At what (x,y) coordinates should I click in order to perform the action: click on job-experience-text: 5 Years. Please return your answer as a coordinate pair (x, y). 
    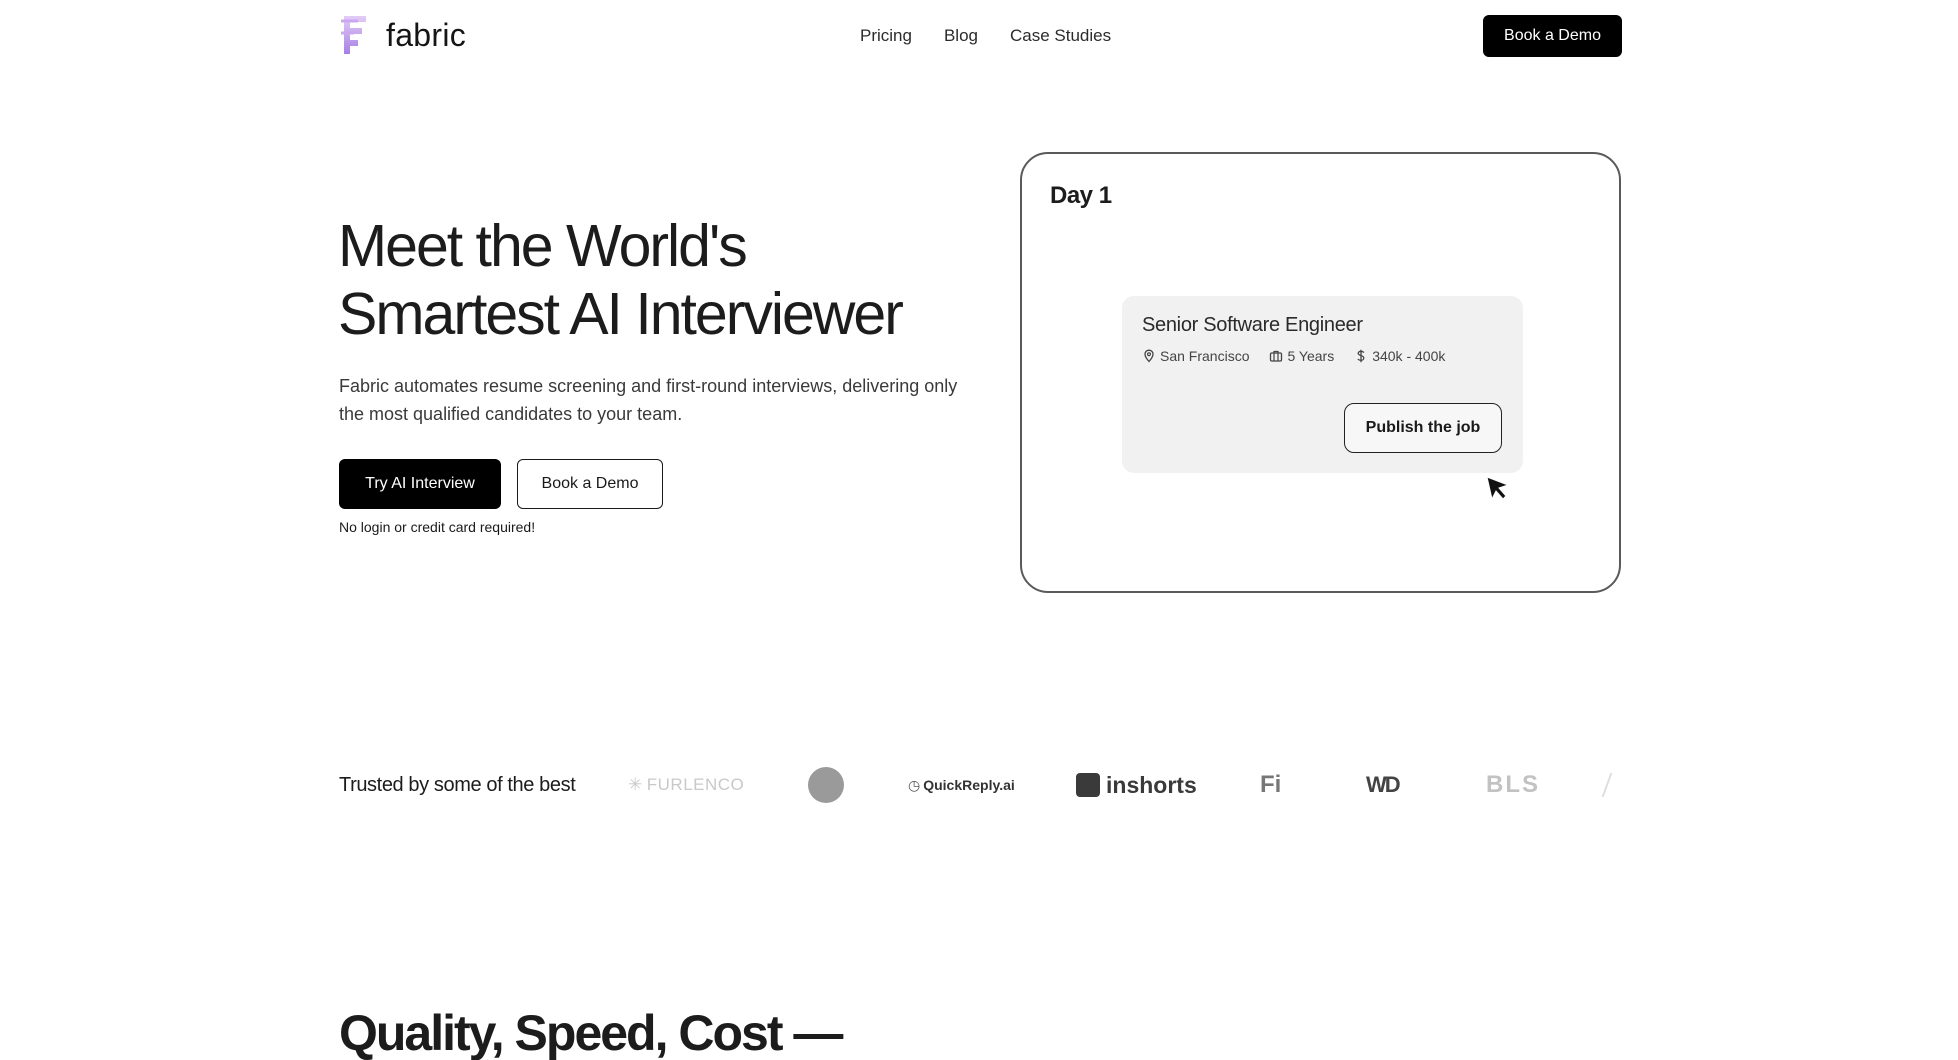
    Looking at the image, I should click on (1311, 356).